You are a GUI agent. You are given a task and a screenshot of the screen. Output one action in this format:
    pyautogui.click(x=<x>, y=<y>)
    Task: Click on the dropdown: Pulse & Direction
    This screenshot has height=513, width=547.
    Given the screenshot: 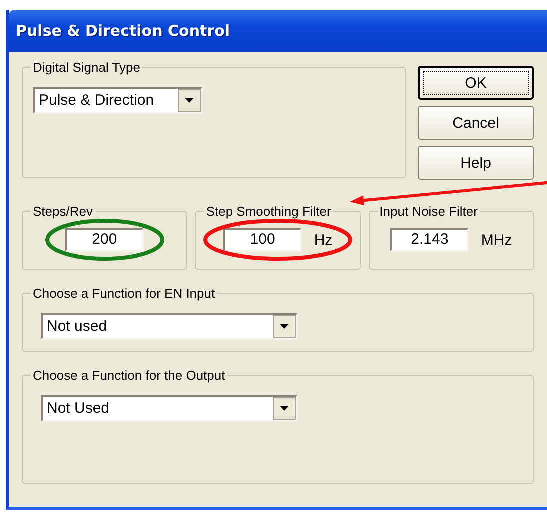 What is the action you would take?
    pyautogui.click(x=118, y=100)
    